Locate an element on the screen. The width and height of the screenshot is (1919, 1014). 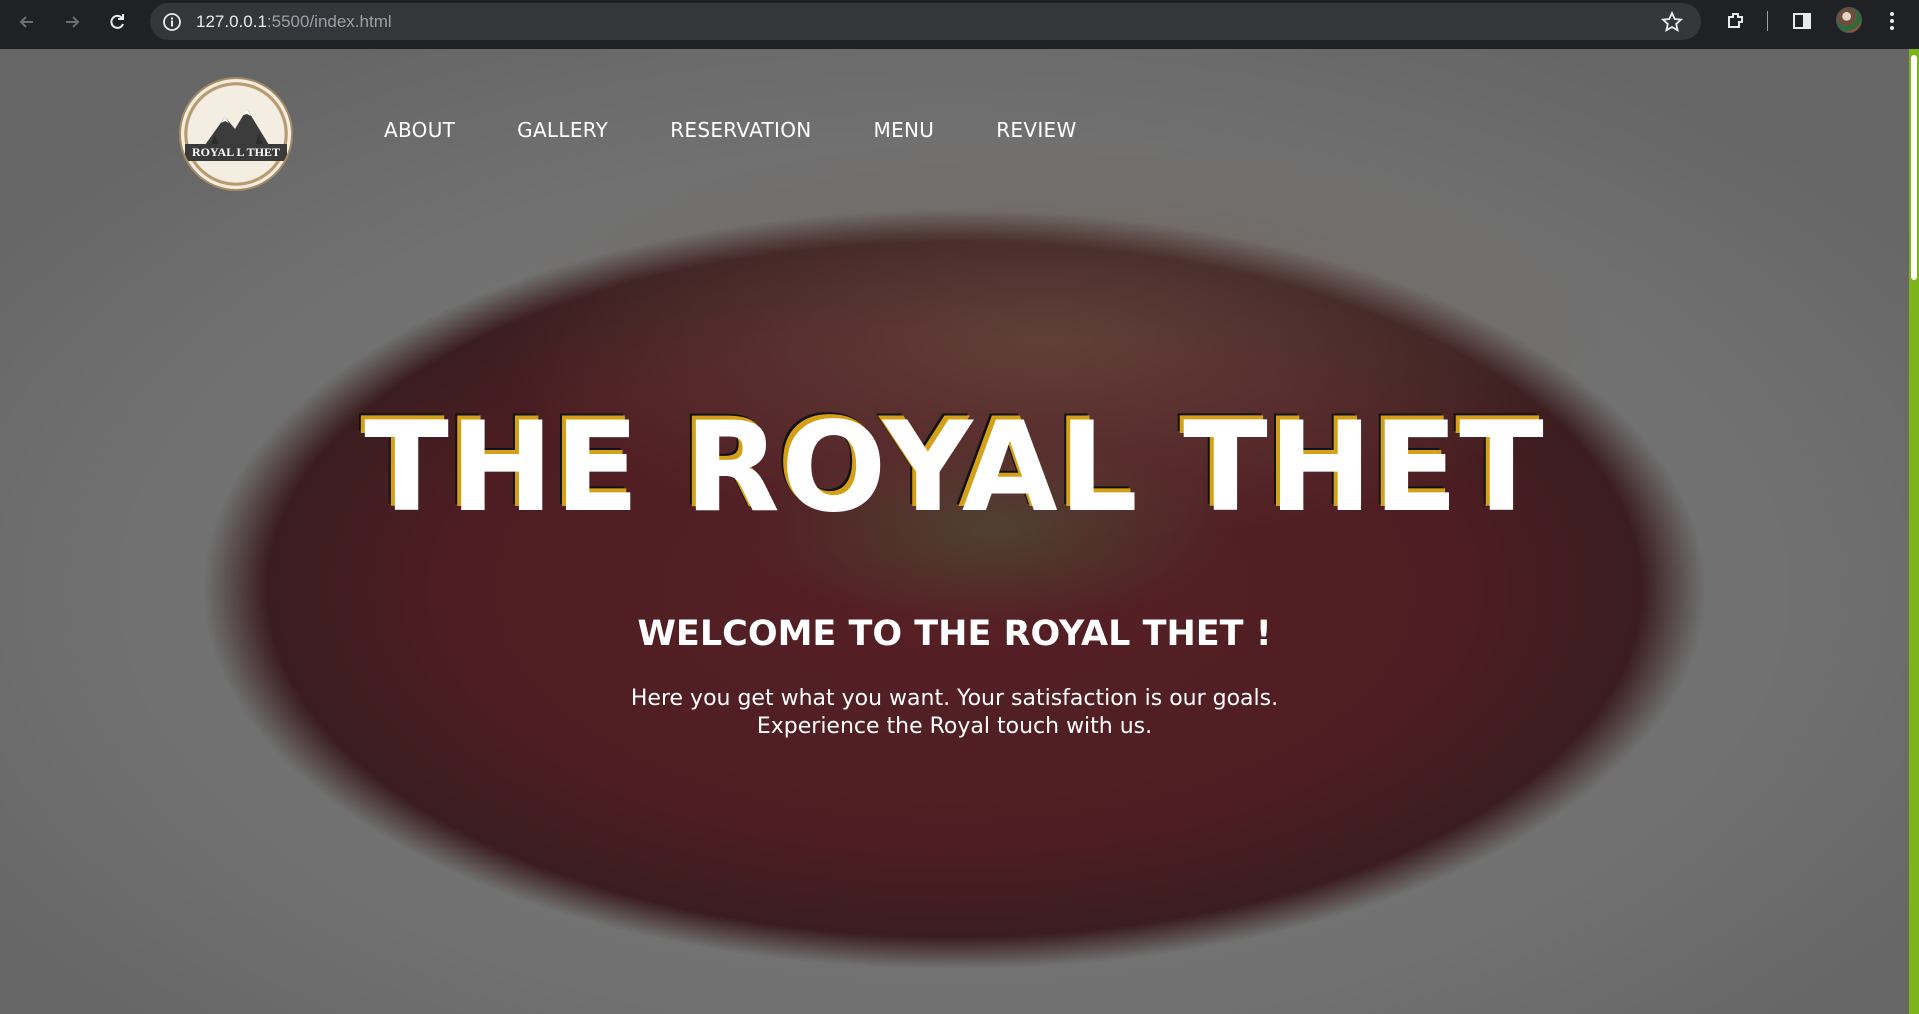
forward-arrow-icon is located at coordinates (72, 22).